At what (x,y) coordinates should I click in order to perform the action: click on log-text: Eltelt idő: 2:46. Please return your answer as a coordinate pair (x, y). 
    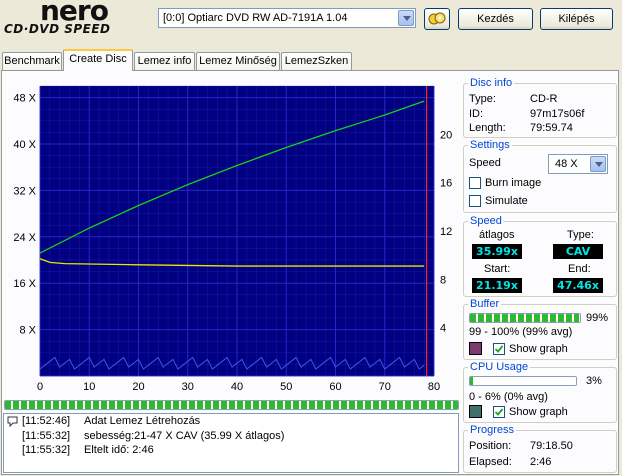
    Looking at the image, I should click on (119, 450).